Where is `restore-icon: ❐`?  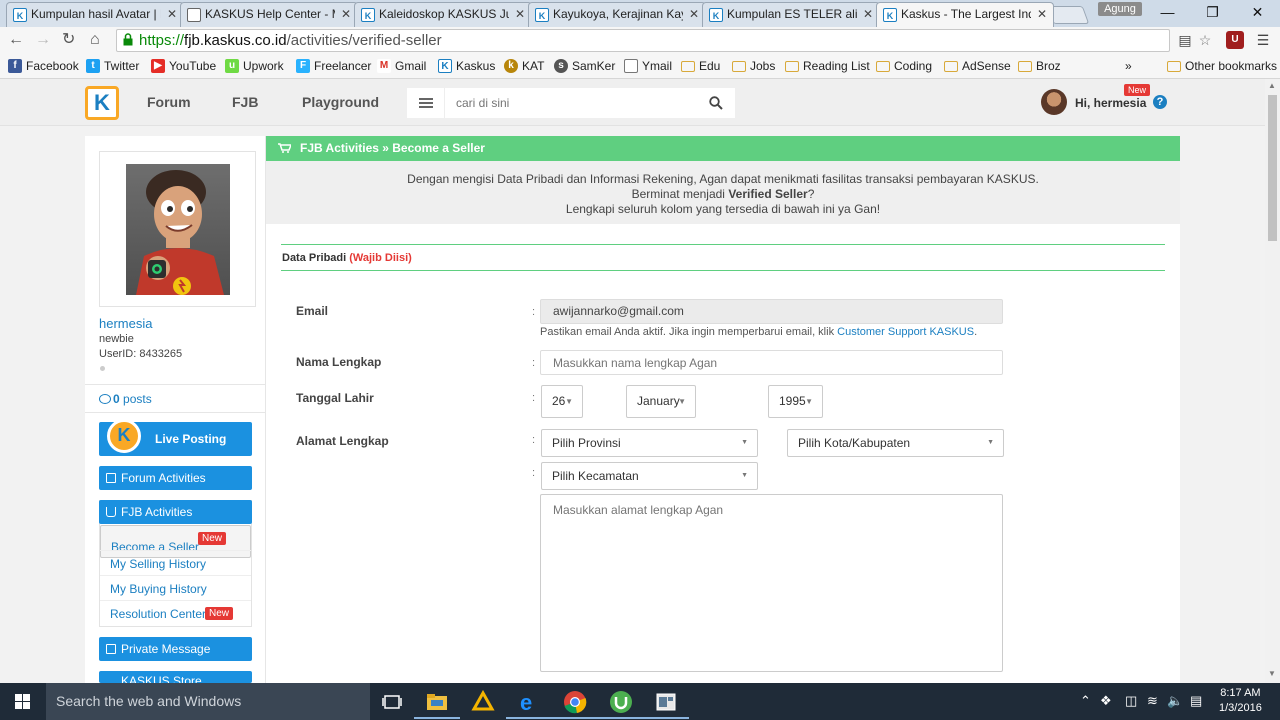 restore-icon: ❐ is located at coordinates (1212, 12).